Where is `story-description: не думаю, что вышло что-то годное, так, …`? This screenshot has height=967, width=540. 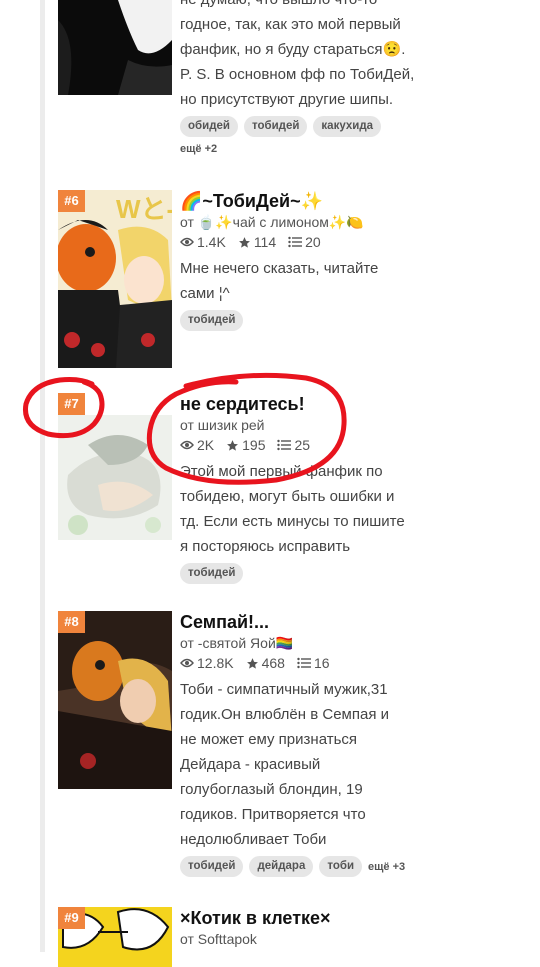
story-description: не думаю, что вышло что-то годное, так, … is located at coordinates (297, 54).